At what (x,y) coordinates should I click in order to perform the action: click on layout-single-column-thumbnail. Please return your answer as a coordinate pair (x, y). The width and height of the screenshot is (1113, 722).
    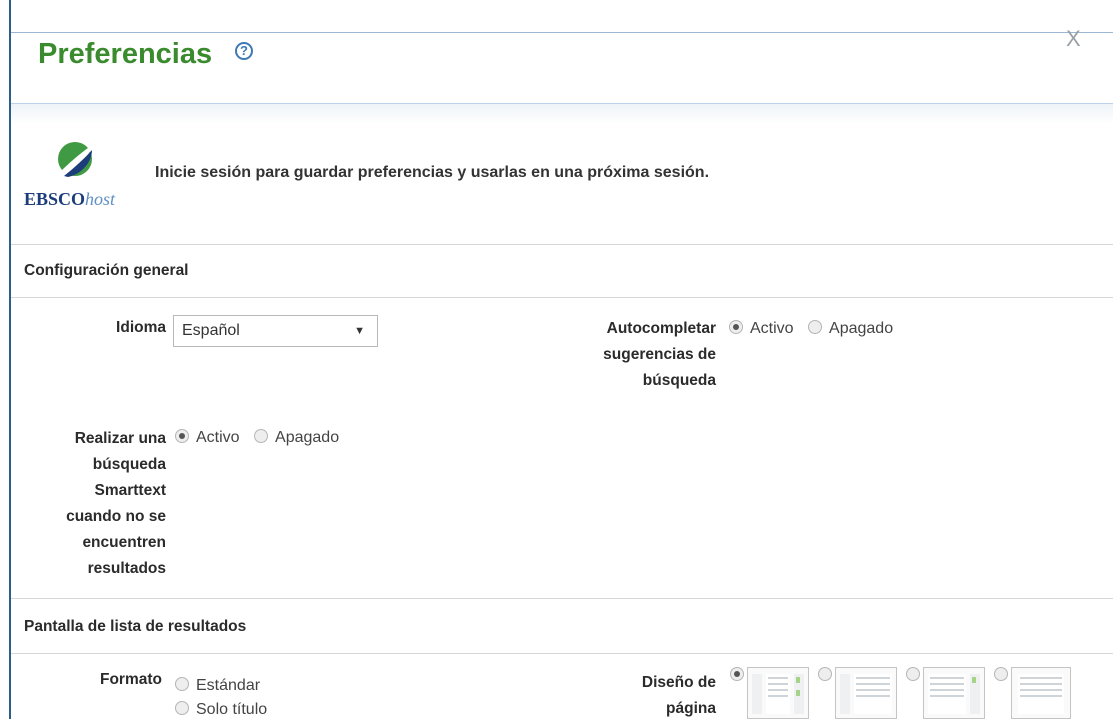
    Looking at the image, I should click on (1041, 693).